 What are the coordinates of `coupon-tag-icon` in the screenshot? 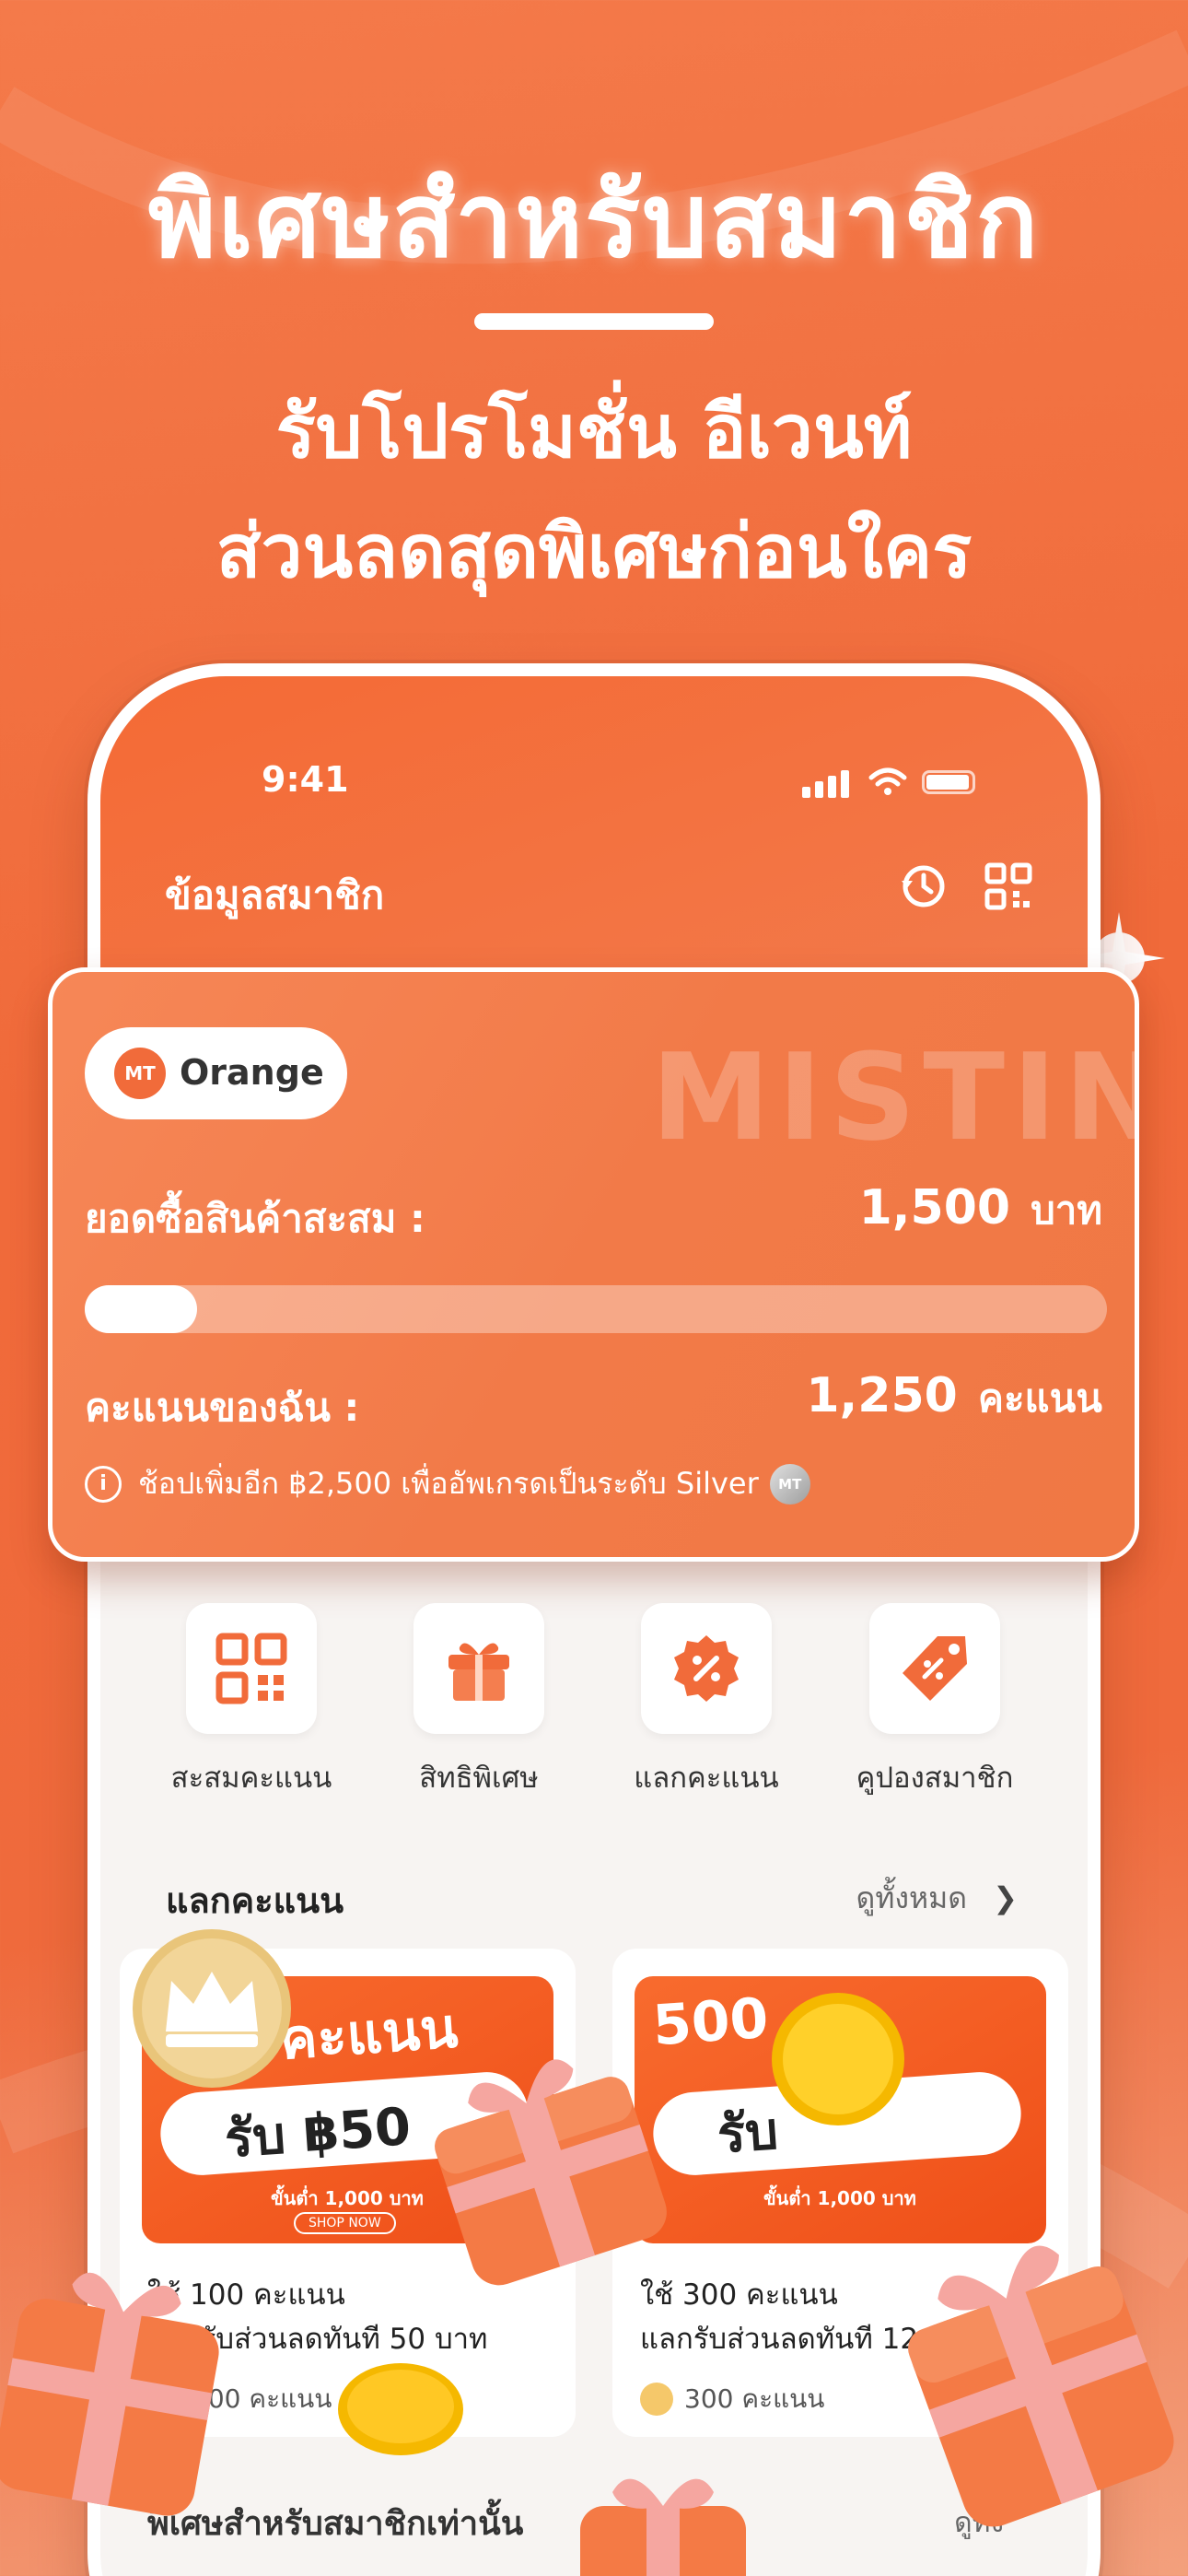 It's located at (935, 1668).